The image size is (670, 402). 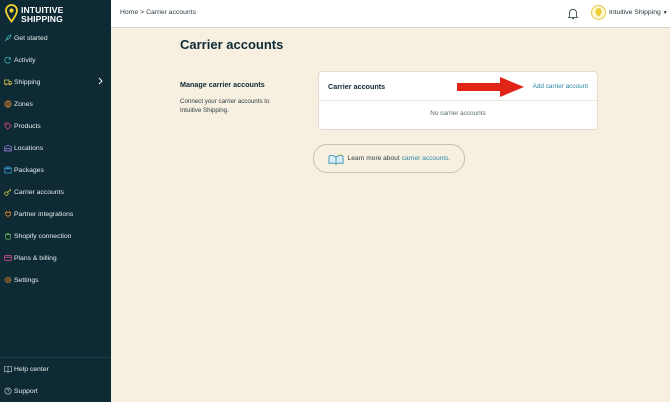 I want to click on sidebar-item-label: Activity, so click(x=25, y=60).